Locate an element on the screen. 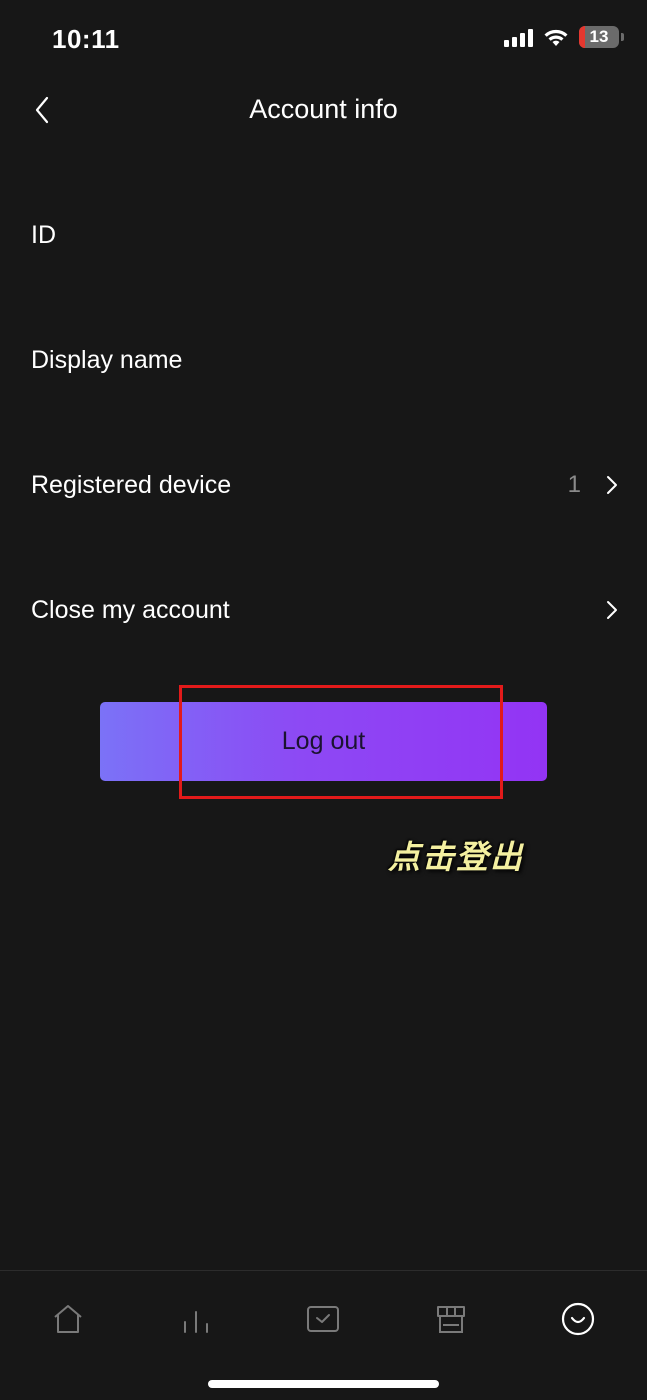  page-title: Account info is located at coordinates (323, 109).